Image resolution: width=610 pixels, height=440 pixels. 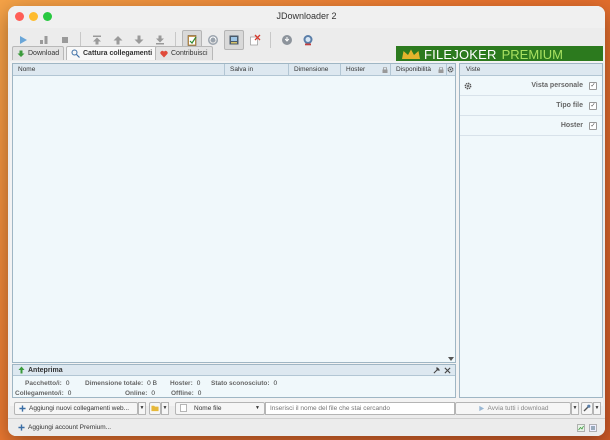 What do you see at coordinates (447, 370) in the screenshot?
I see `close-icon` at bounding box center [447, 370].